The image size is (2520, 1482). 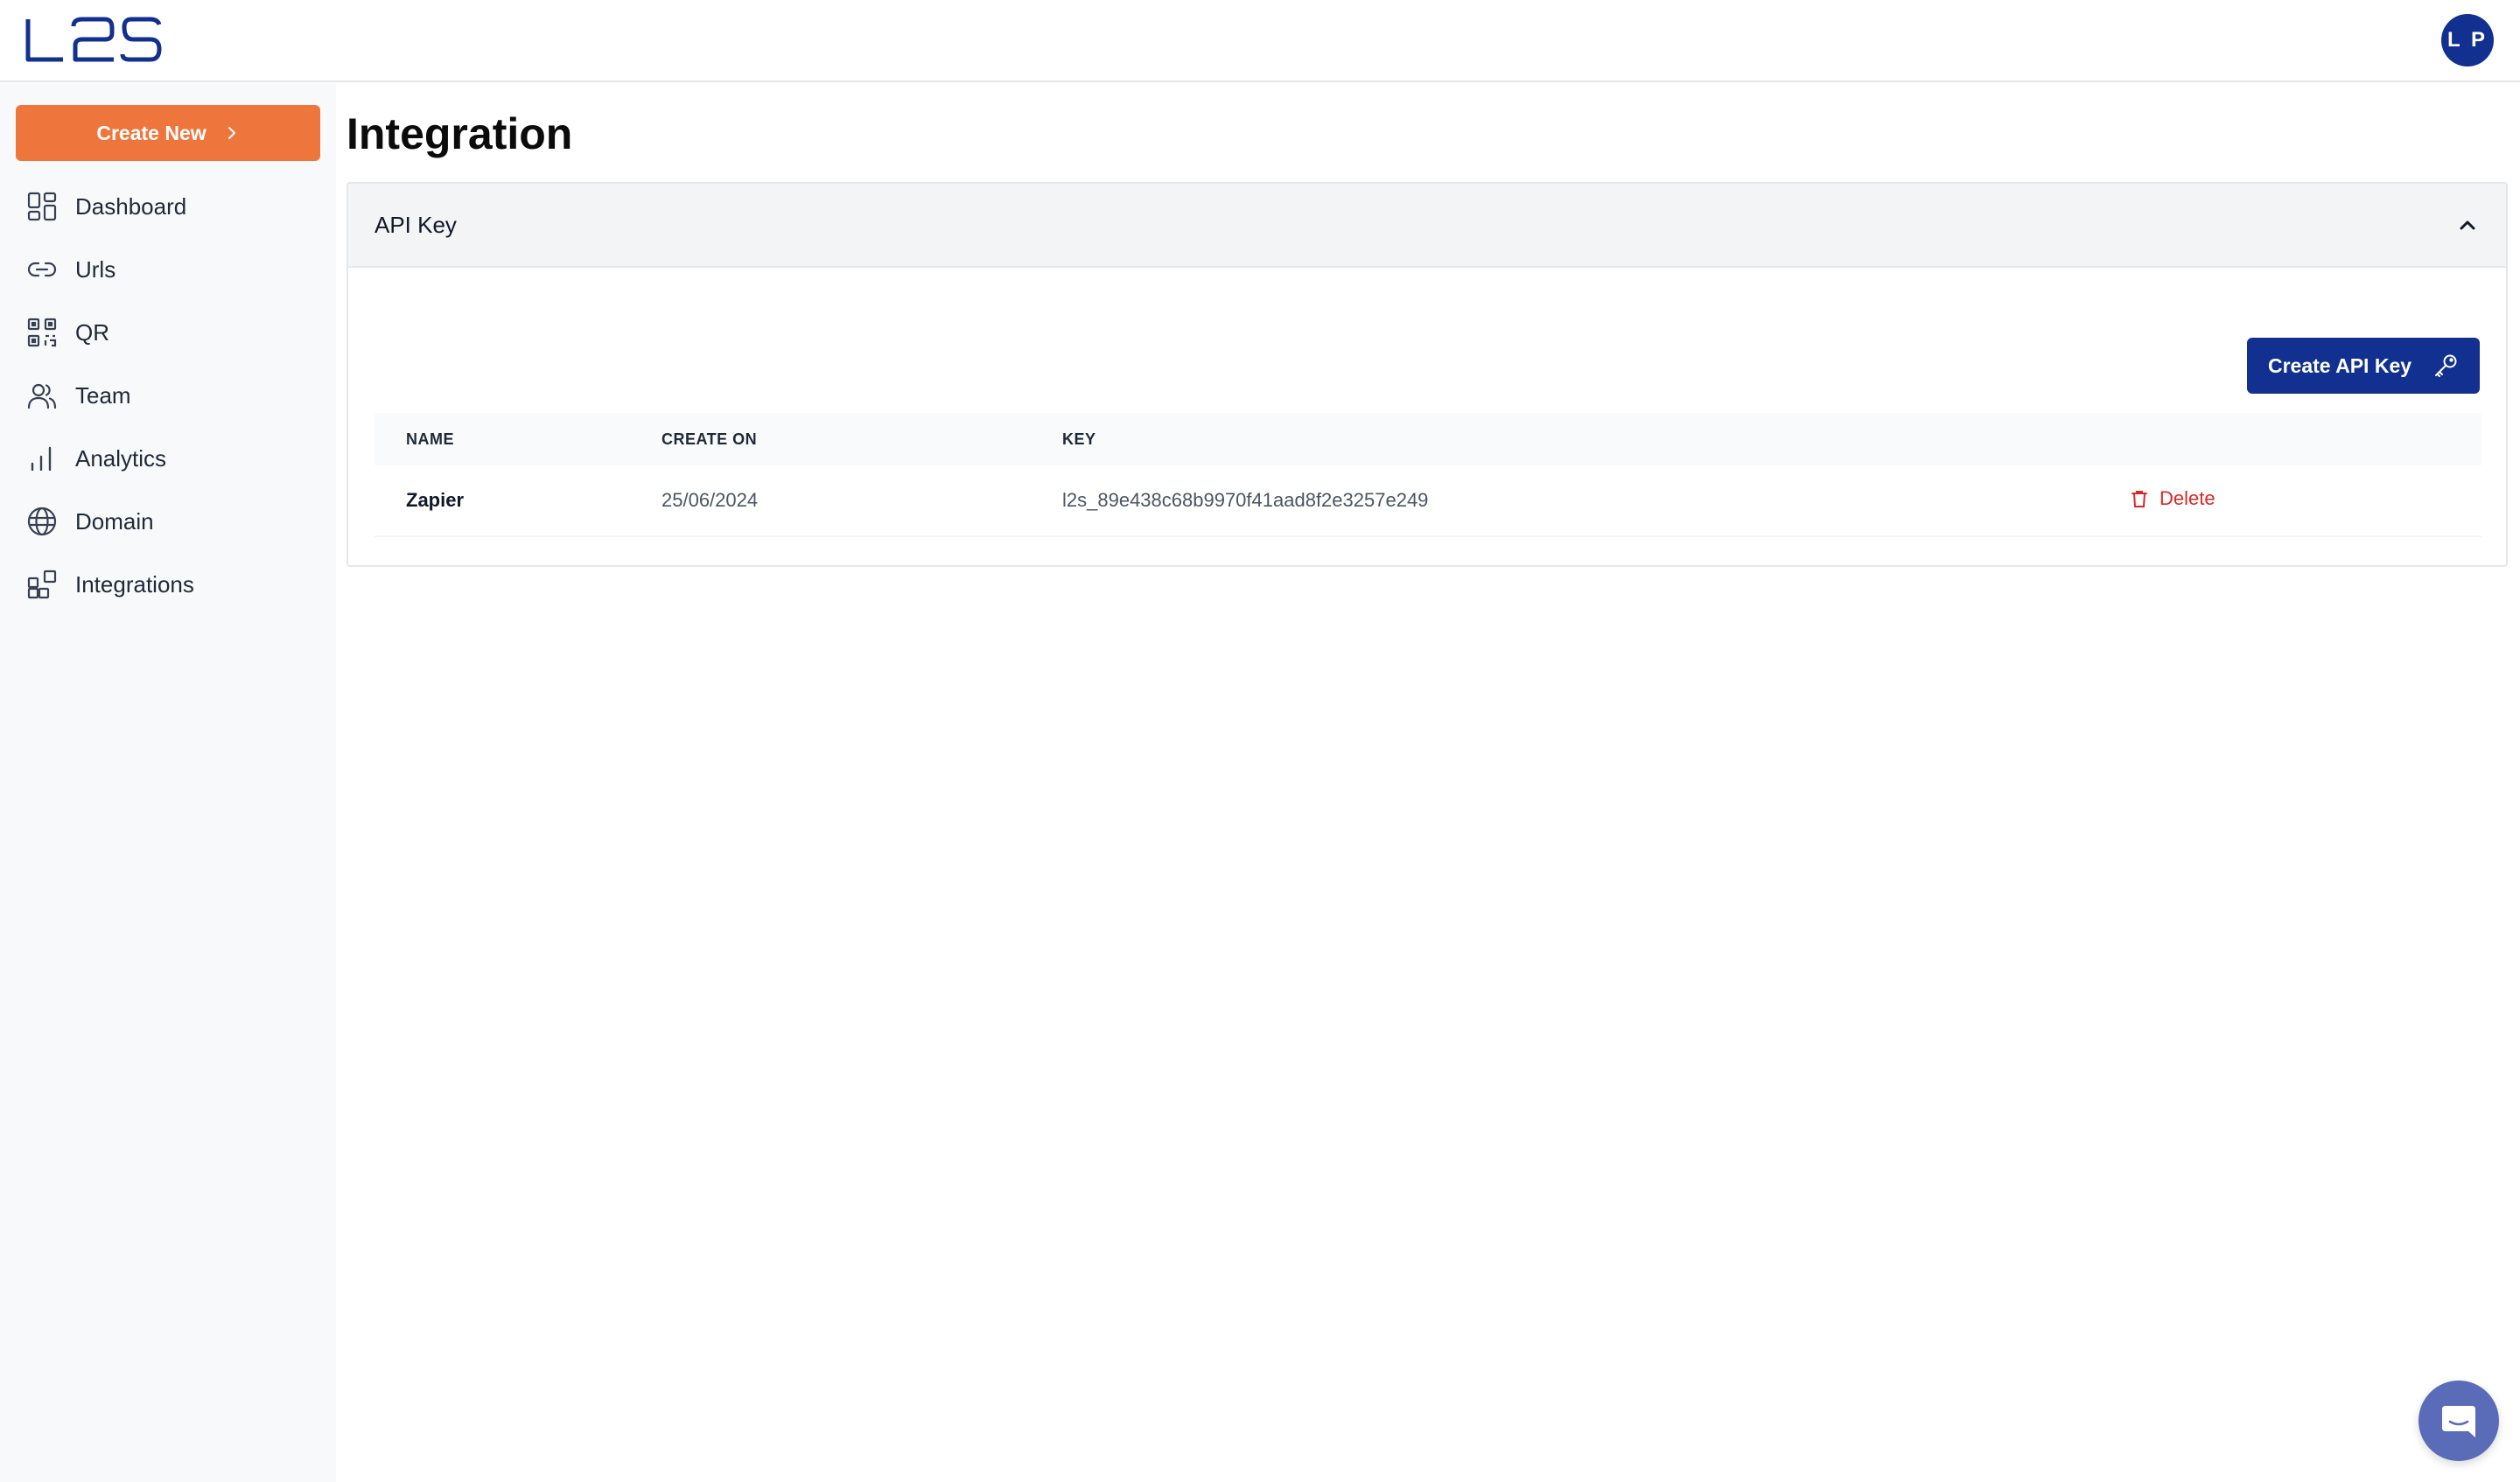 I want to click on l2s-logo, so click(x=94, y=40).